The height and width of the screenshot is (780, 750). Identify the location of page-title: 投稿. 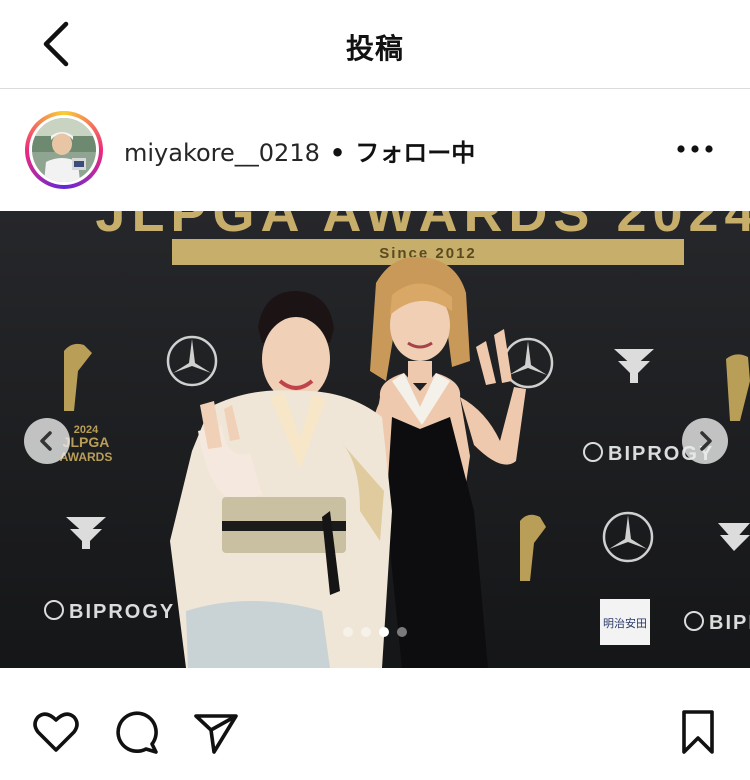
(374, 48).